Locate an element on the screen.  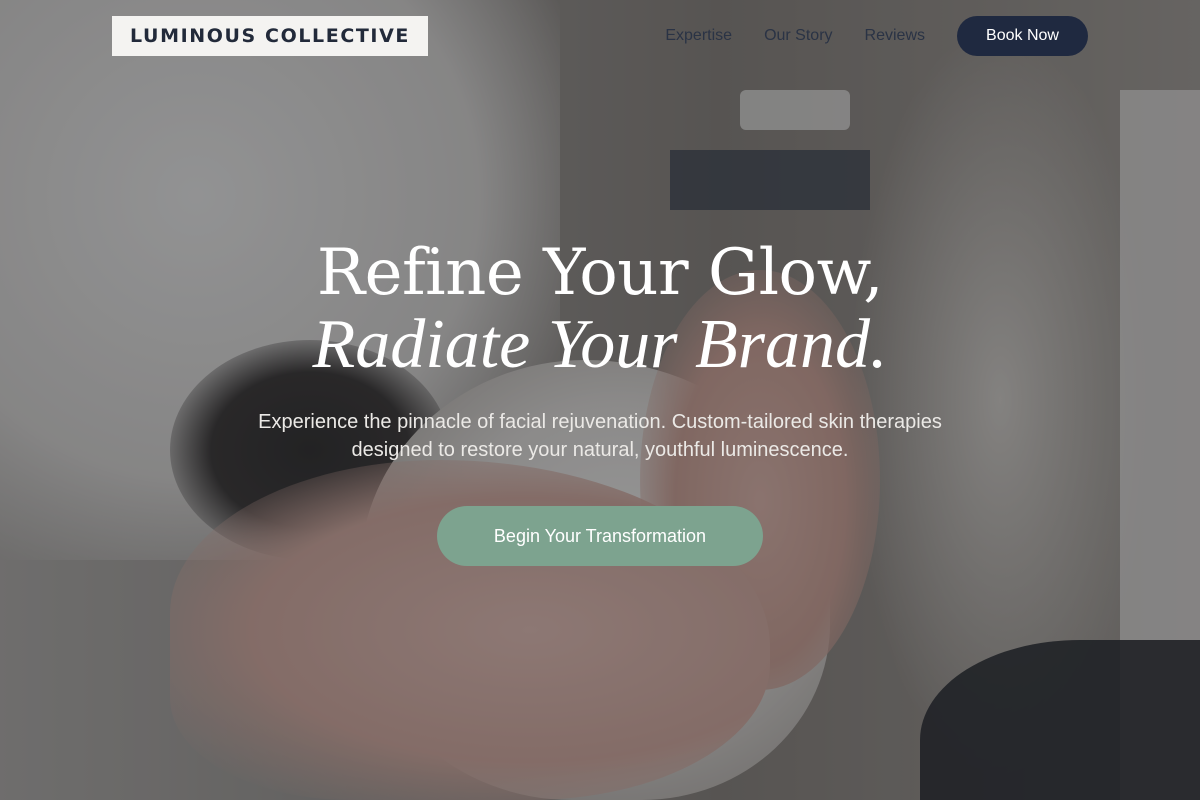
main-nav: Expertise Our Story Reviews Book Now is located at coordinates (876, 36).